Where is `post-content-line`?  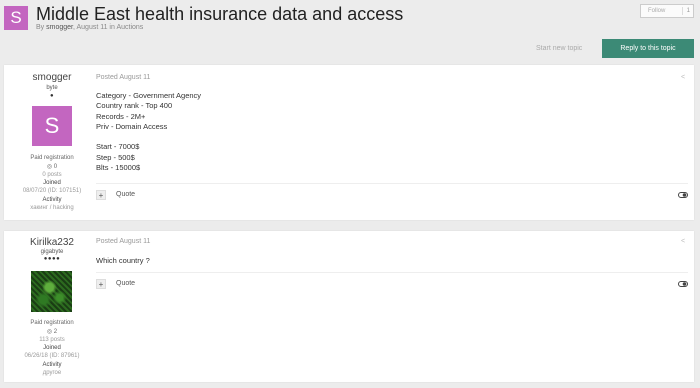 post-content-line is located at coordinates (148, 137).